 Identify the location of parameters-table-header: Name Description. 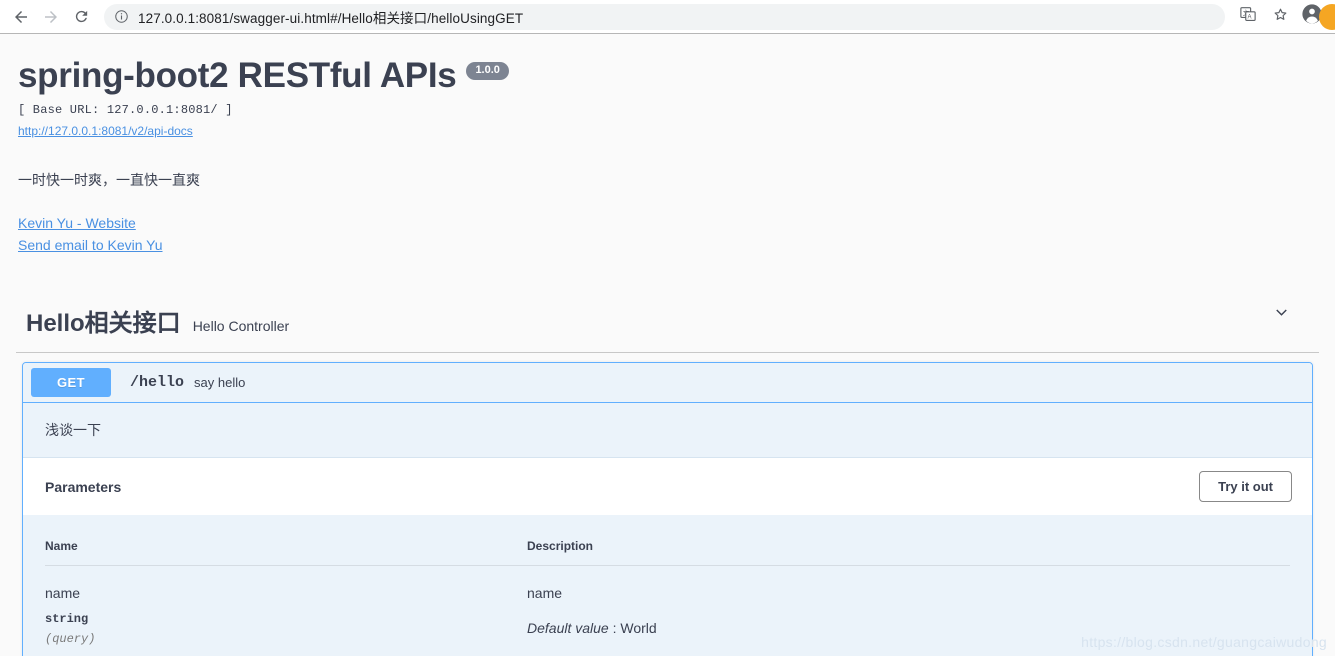
(667, 541).